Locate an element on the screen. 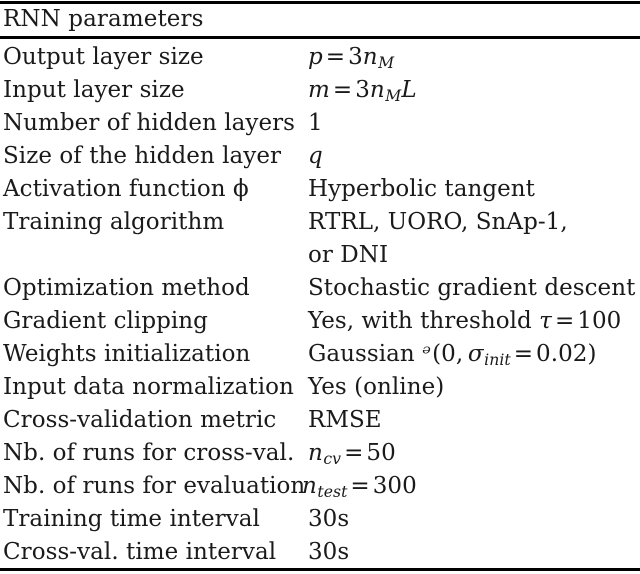 This screenshot has height=574, width=640. math-rhs: 100 is located at coordinates (599, 321).